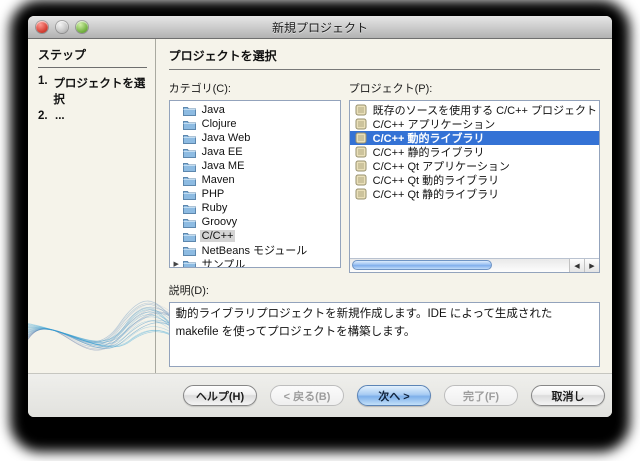 The image size is (640, 461). Describe the element at coordinates (307, 395) in the screenshot. I see `back-button: < 戻る(B)` at that location.